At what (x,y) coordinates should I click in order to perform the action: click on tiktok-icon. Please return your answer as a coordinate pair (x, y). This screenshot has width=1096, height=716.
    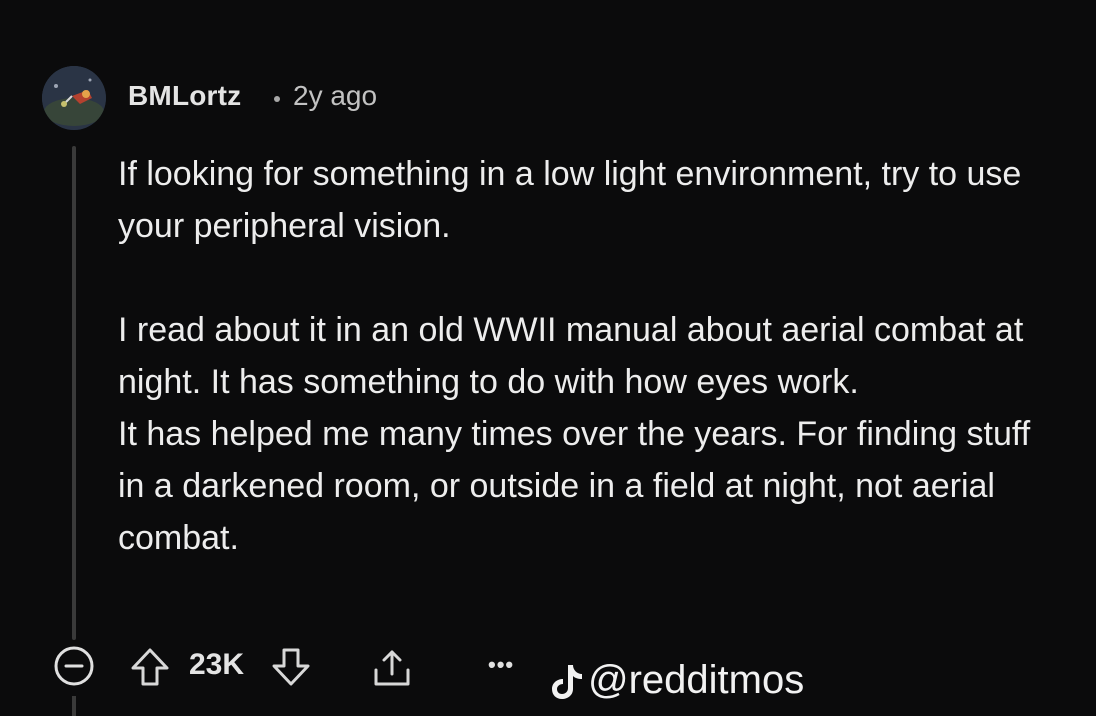
    Looking at the image, I should click on (567, 681).